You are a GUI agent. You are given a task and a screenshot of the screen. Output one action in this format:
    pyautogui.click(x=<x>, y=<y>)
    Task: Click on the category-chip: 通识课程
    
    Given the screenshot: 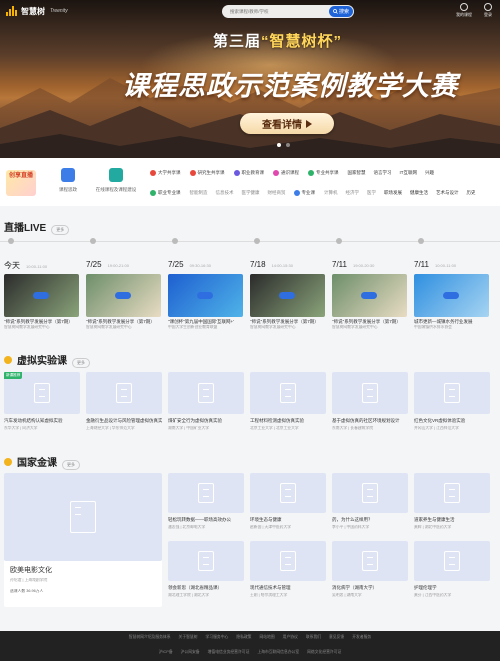 What is the action you would take?
    pyautogui.click(x=286, y=173)
    